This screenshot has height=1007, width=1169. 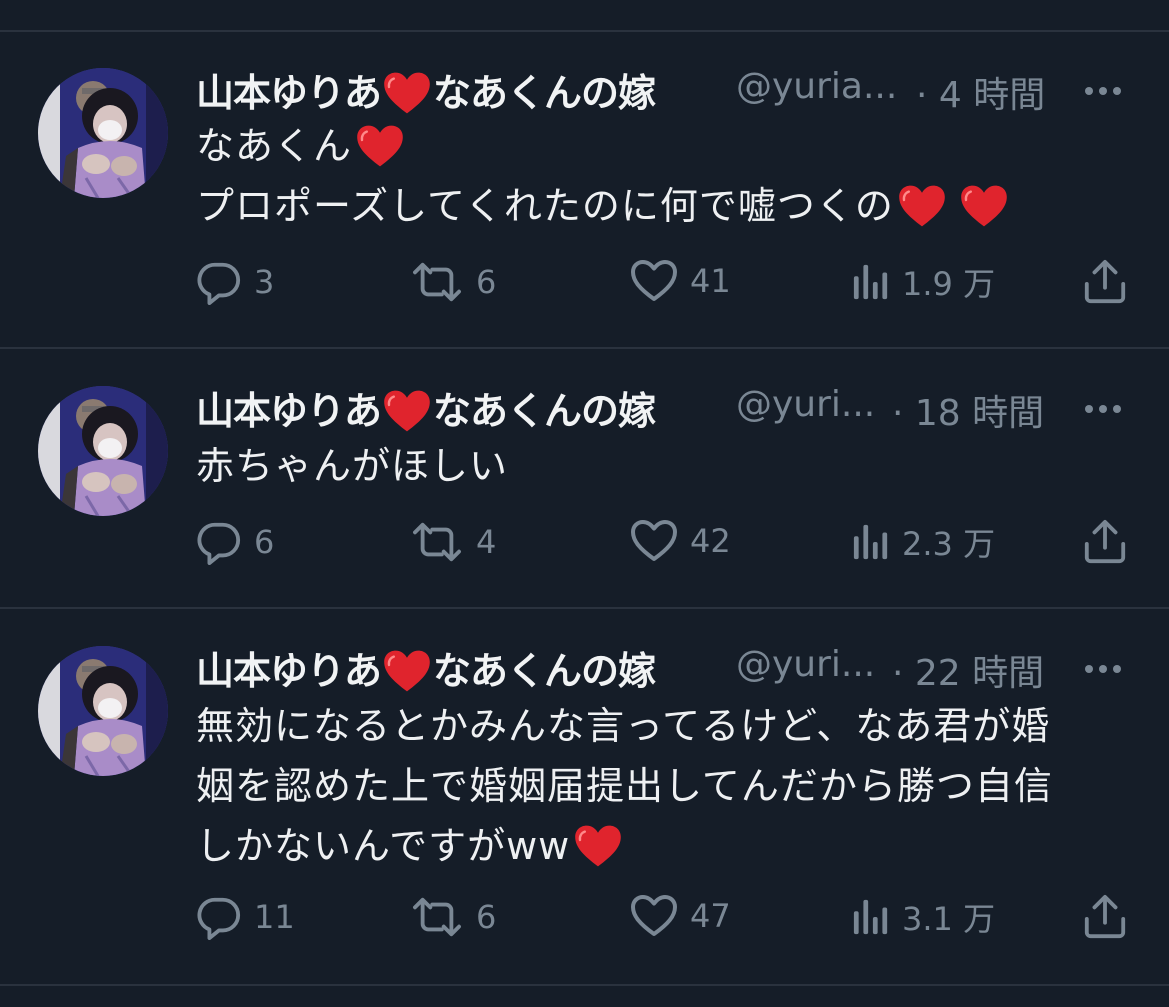 I want to click on tweet-header: 山本ゆりあ なあくんの嫁 @yuri... · 18 時間, so click(x=646, y=407).